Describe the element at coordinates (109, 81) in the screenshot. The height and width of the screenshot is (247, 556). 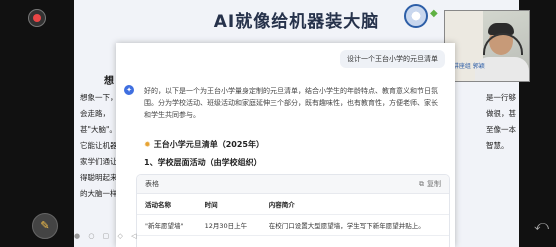
I see `slide-left-heading: 想` at that location.